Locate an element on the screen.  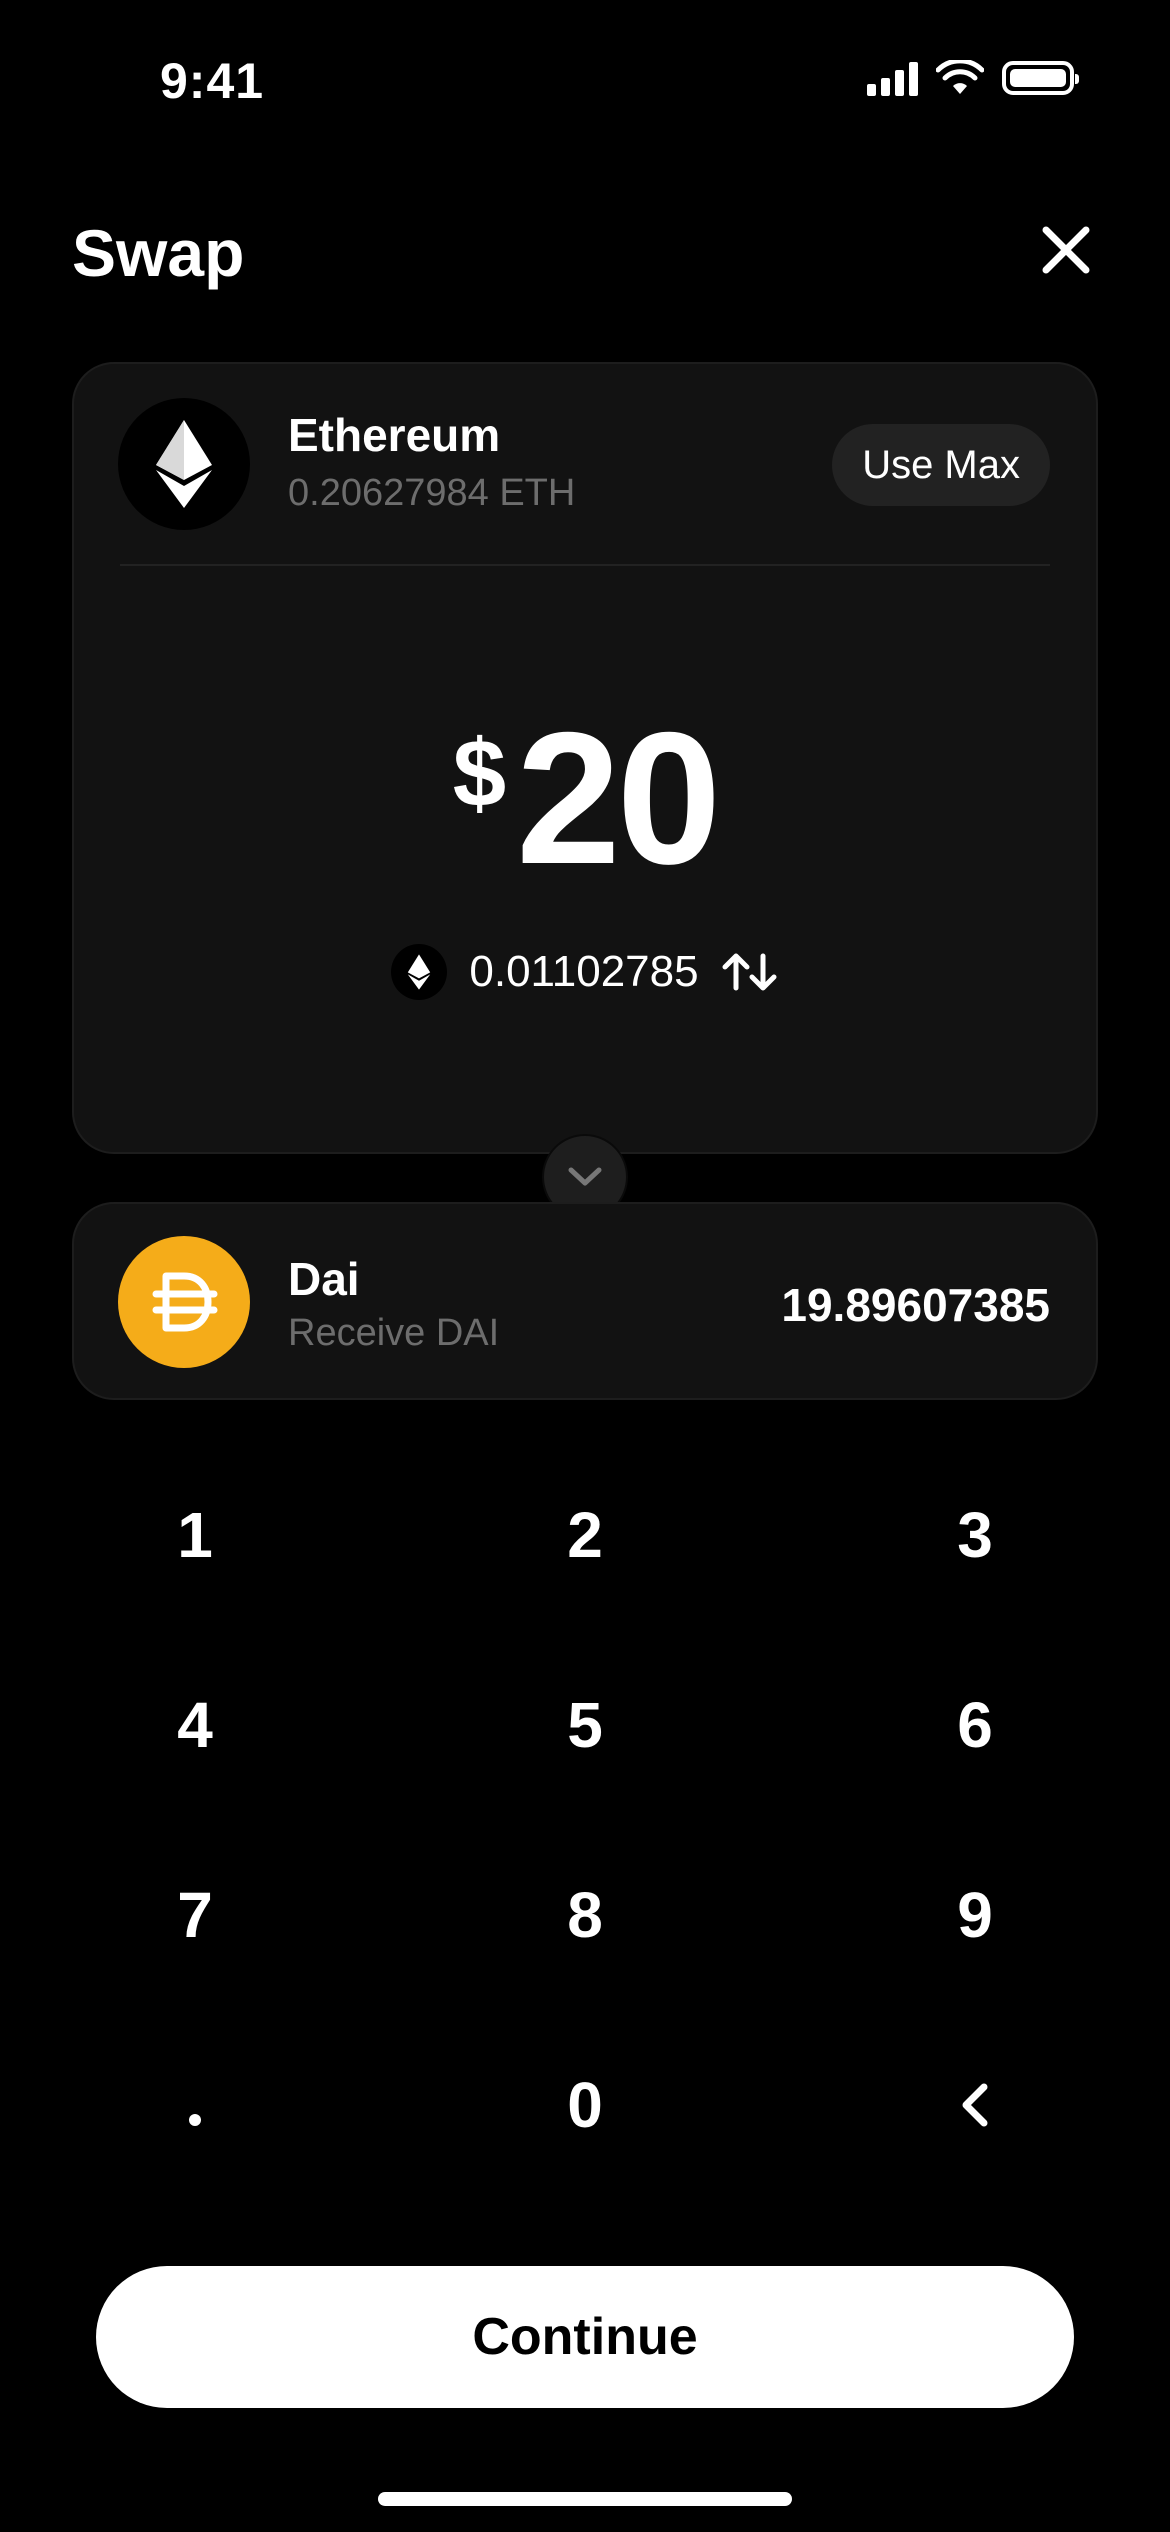
battery-icon is located at coordinates (1040, 78).